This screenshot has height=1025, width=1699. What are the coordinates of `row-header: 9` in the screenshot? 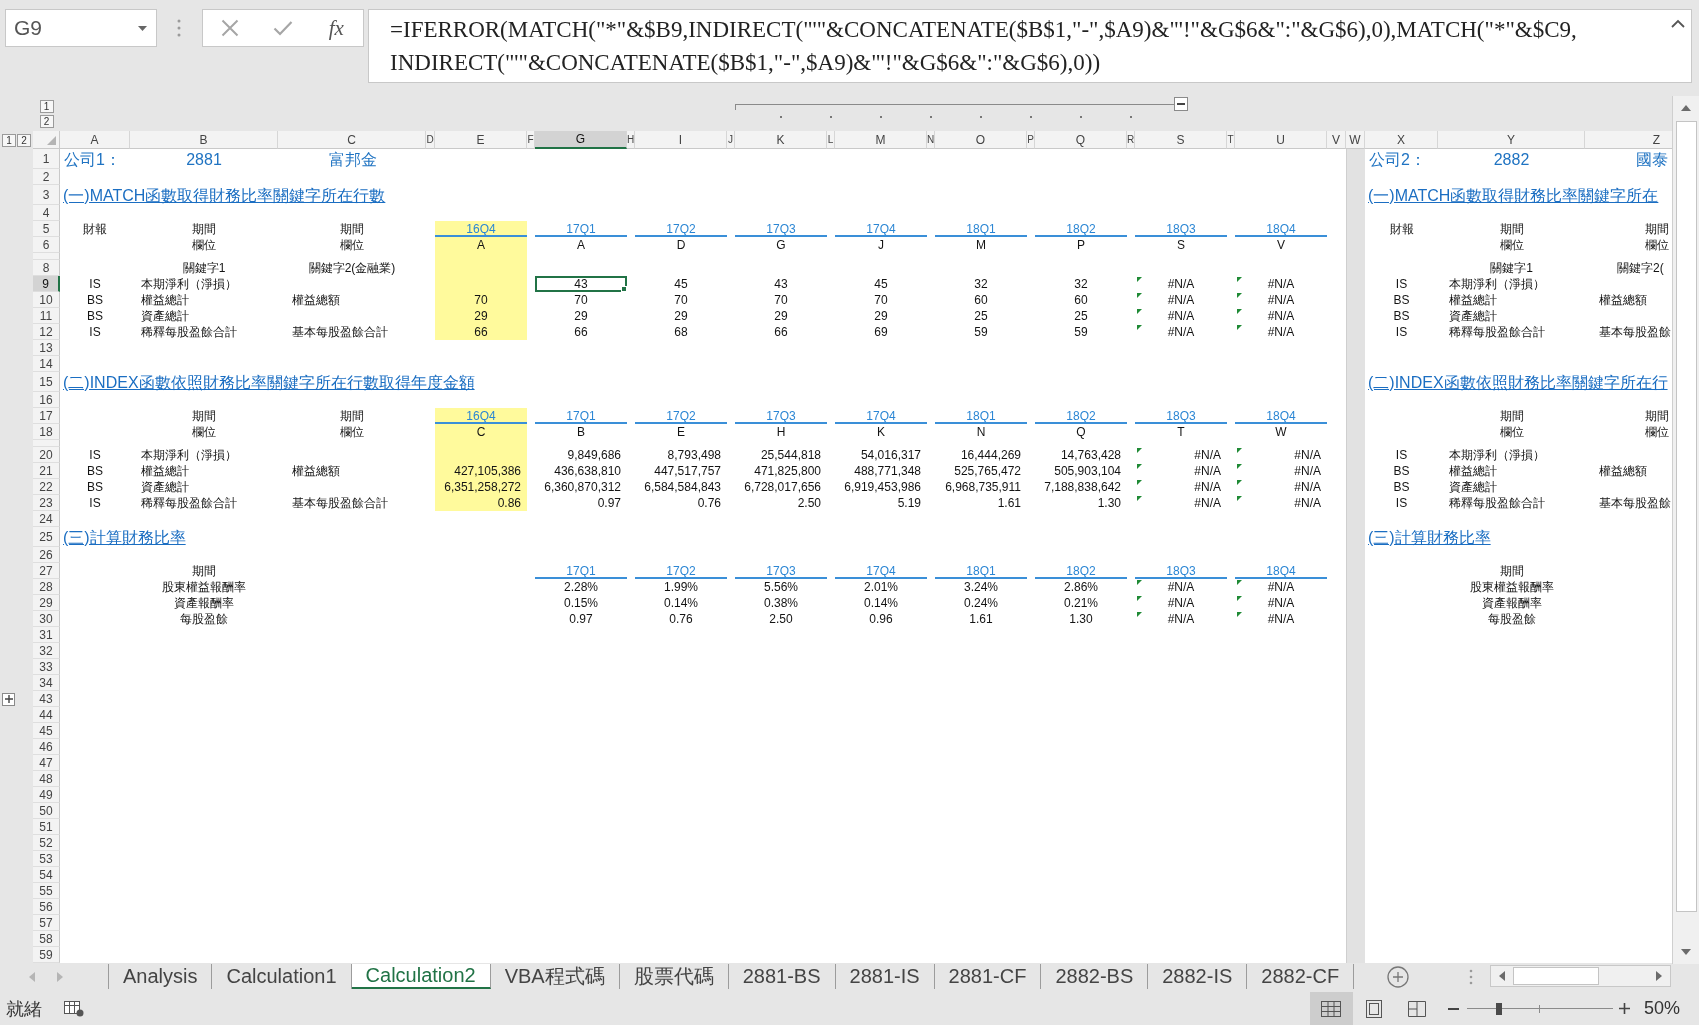 It's located at (46, 284).